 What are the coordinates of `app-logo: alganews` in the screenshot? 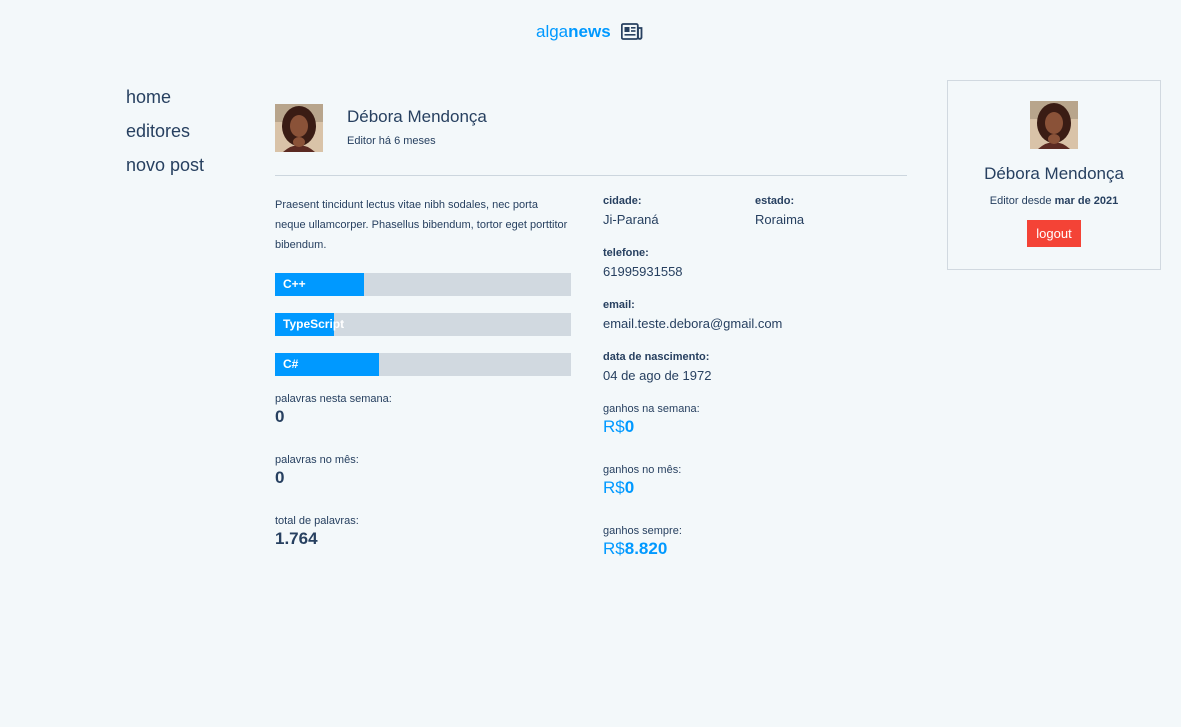 It's located at (589, 32).